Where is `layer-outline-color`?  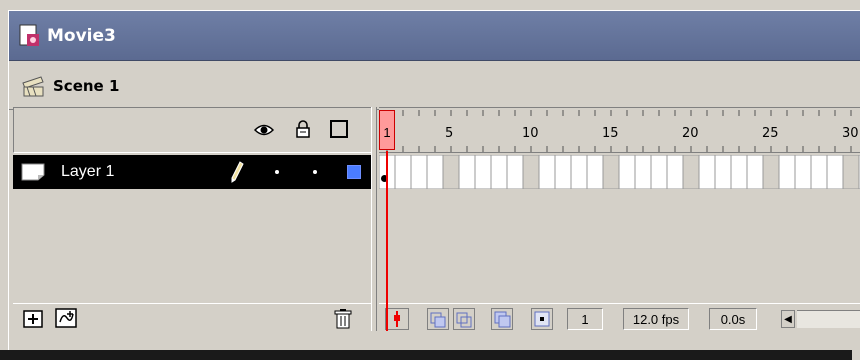
layer-outline-color is located at coordinates (354, 172).